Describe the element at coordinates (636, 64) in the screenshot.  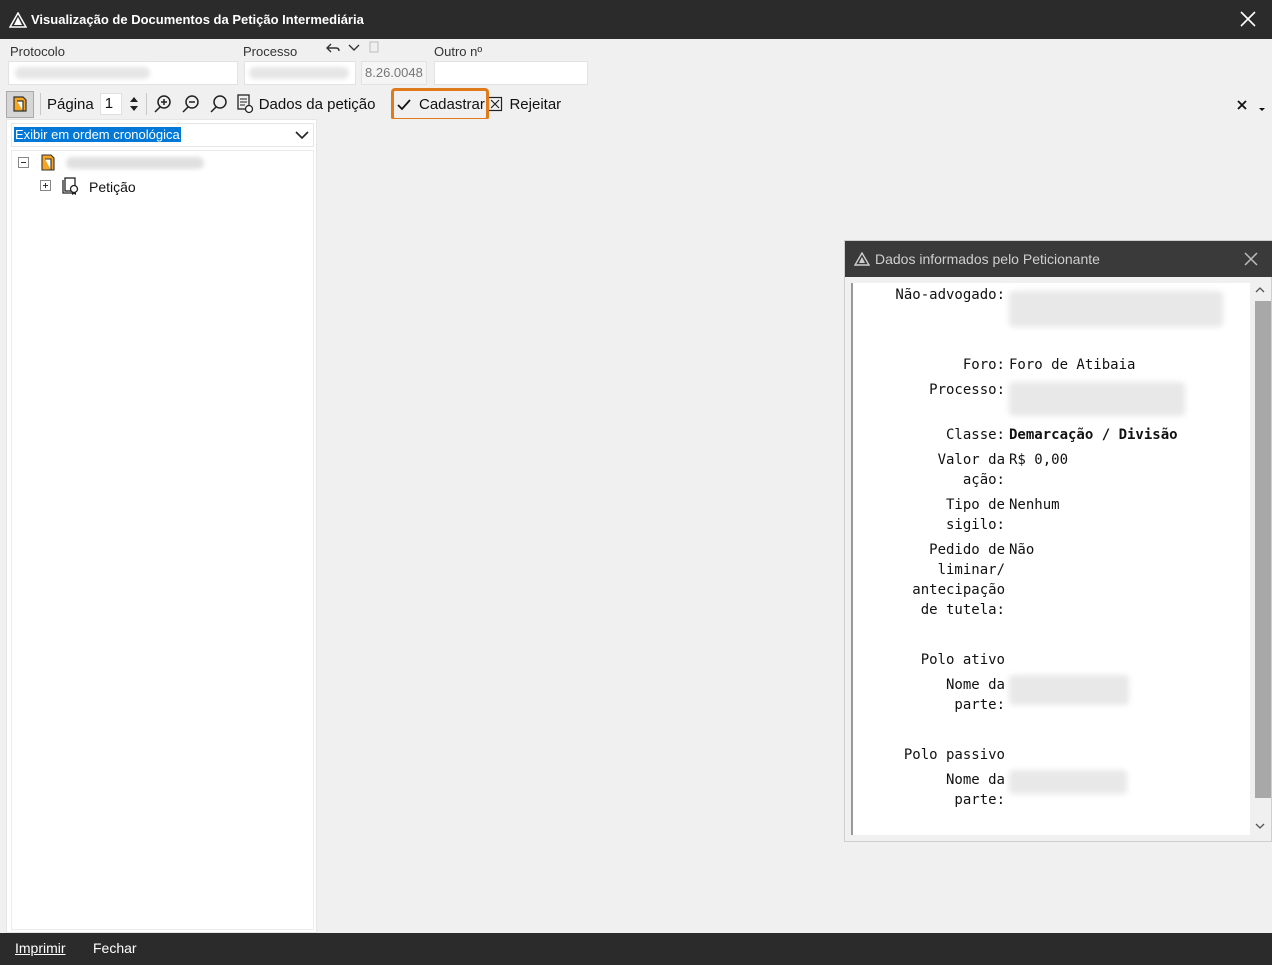
I see `header-fields: Protocolo Processo 8.26.0048 Outro nº` at that location.